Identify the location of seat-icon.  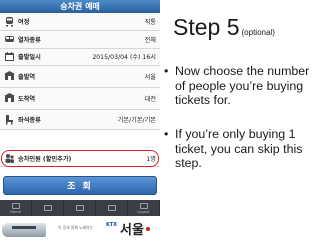
(9, 120).